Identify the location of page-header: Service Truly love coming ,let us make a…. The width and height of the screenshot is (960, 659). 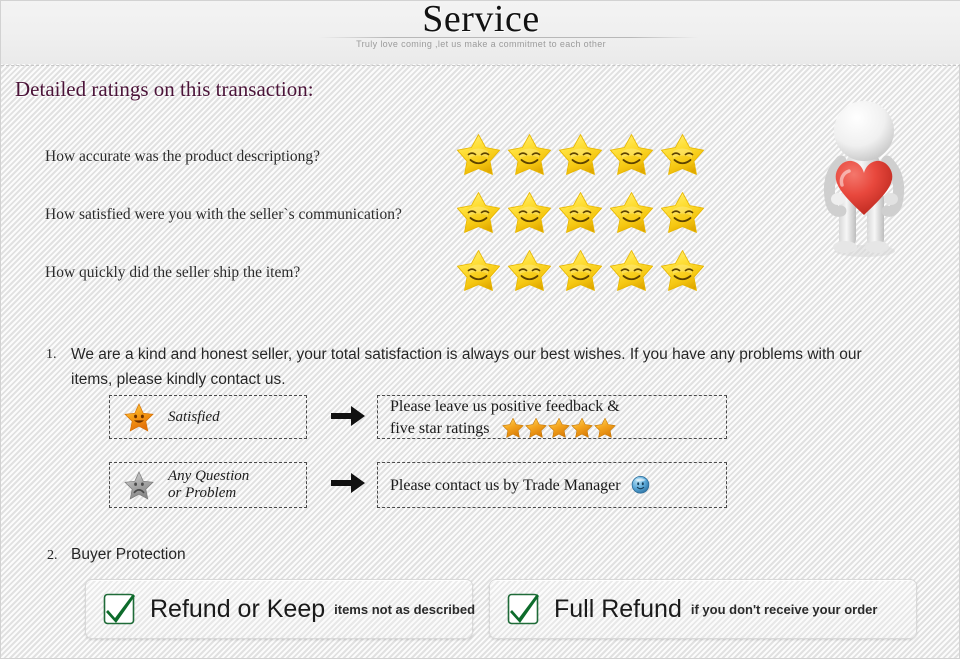
(480, 32).